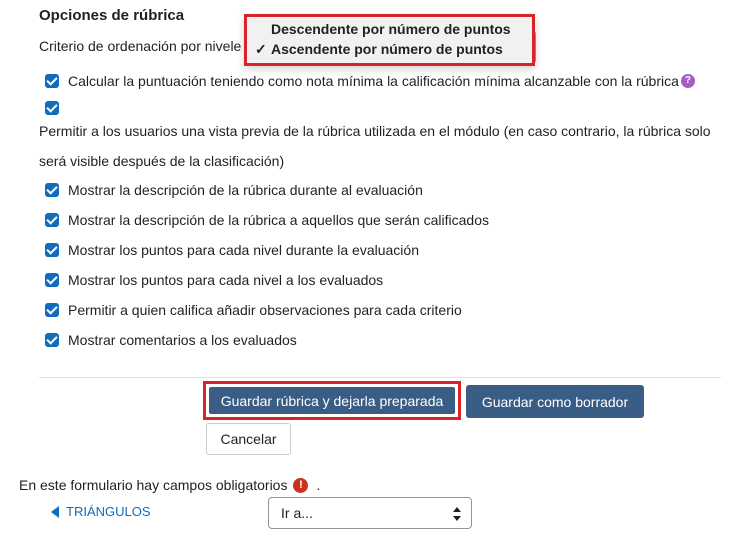 This screenshot has width=738, height=553. Describe the element at coordinates (52, 280) in the screenshot. I see `show-points-graded-checkbox` at that location.